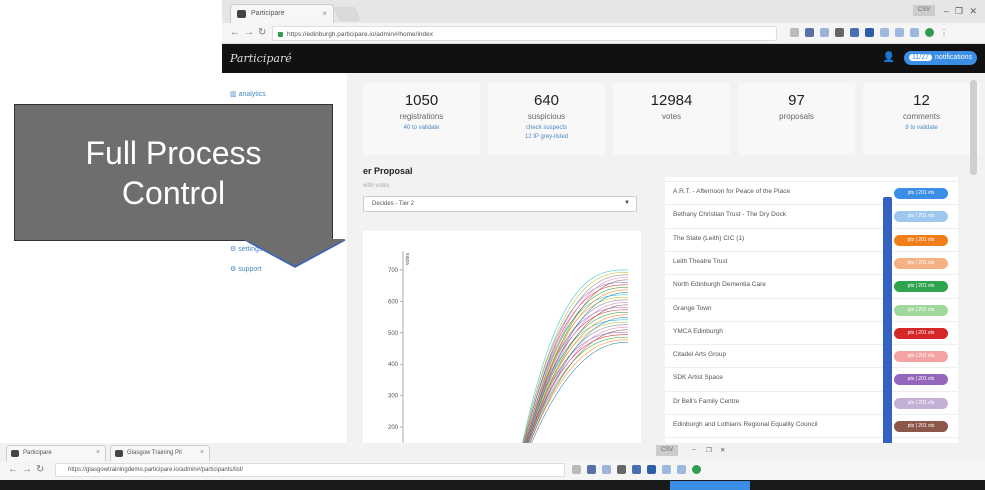 The image size is (985, 490). What do you see at coordinates (408, 259) in the screenshot?
I see `y-axis-label: votes` at bounding box center [408, 259].